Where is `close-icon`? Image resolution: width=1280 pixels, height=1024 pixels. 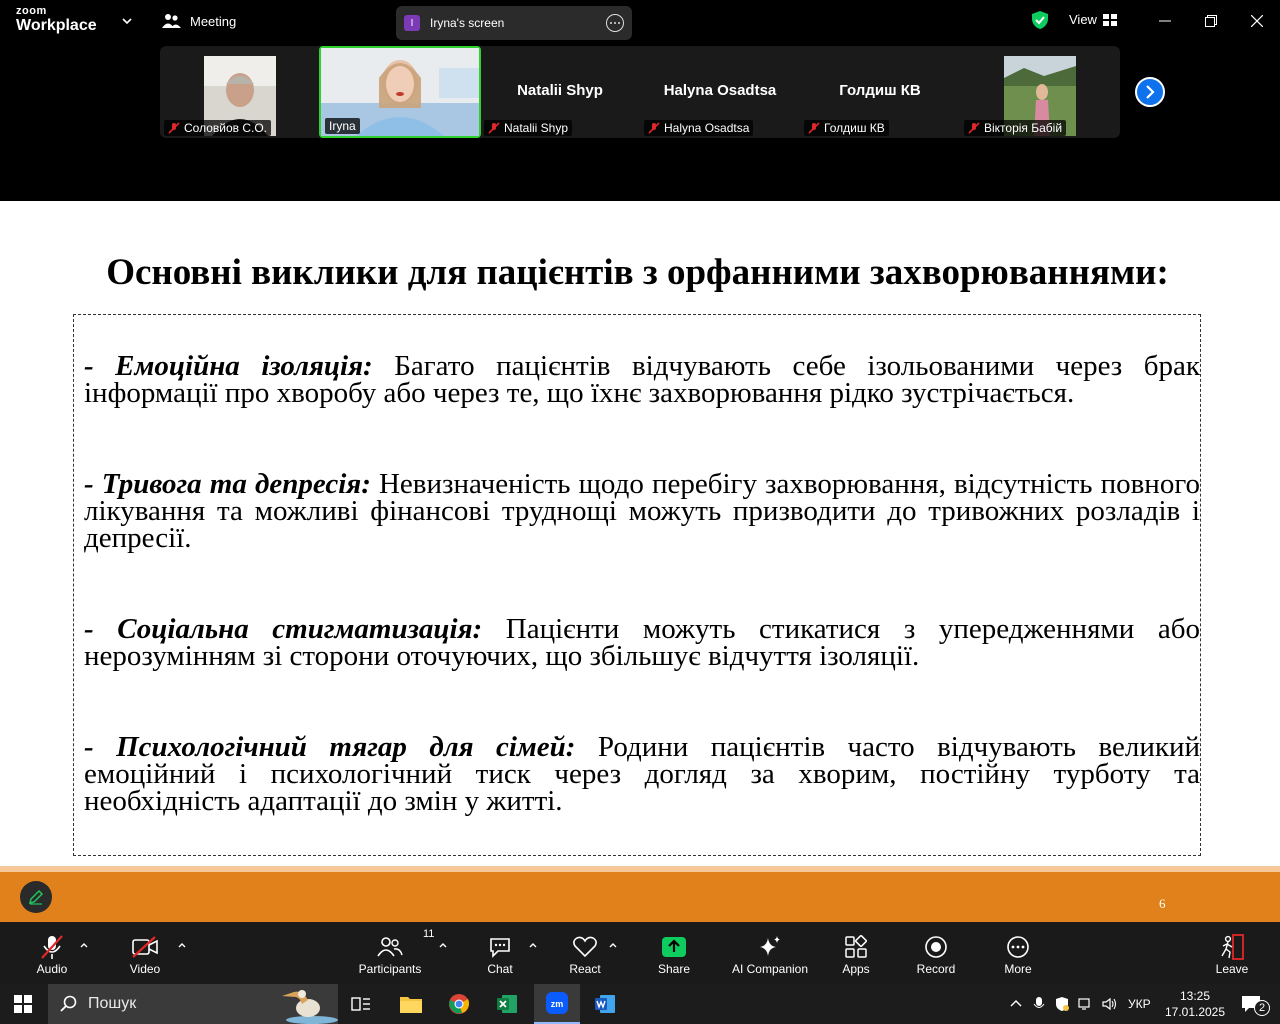 close-icon is located at coordinates (1257, 21).